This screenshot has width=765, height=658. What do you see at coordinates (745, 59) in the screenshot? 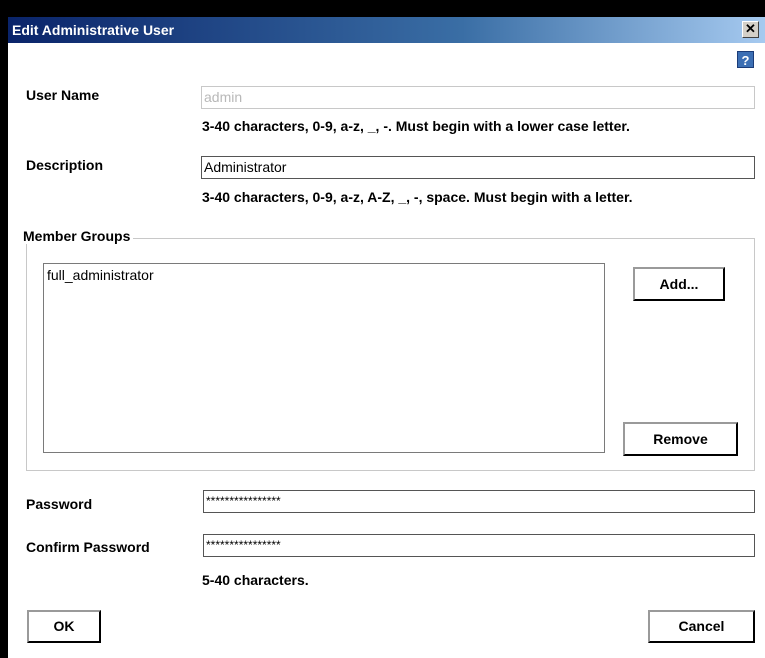
I see `help-icon: ?` at bounding box center [745, 59].